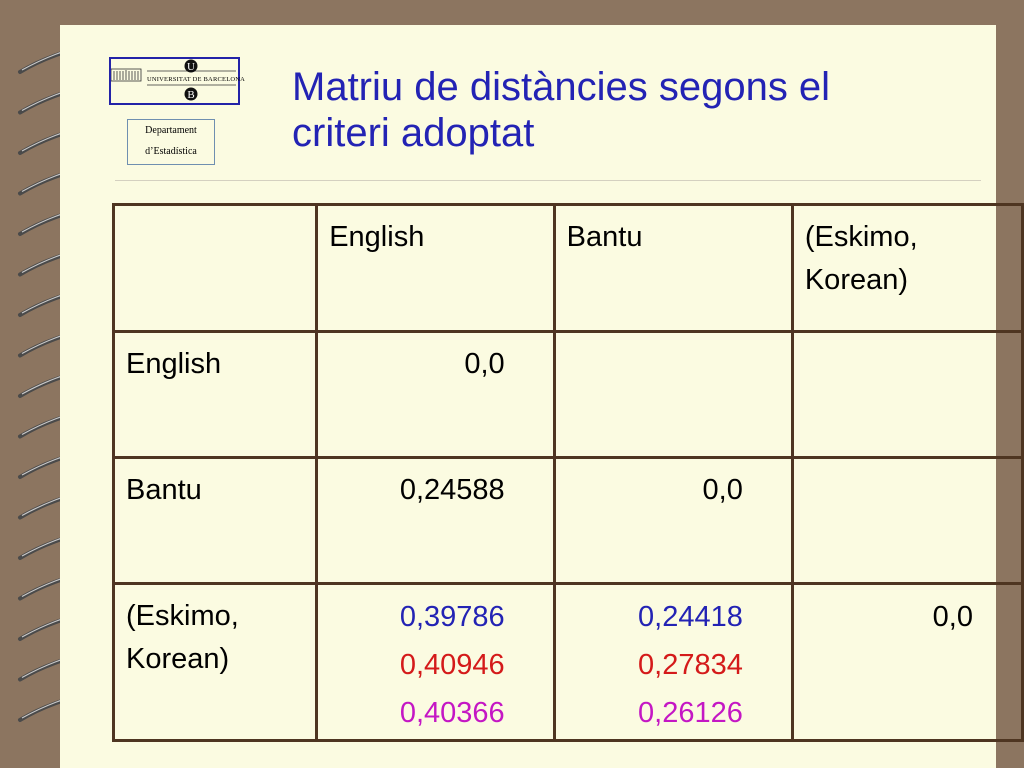 The height and width of the screenshot is (768, 1024). I want to click on cell-value-3: 0,40366, so click(452, 713).